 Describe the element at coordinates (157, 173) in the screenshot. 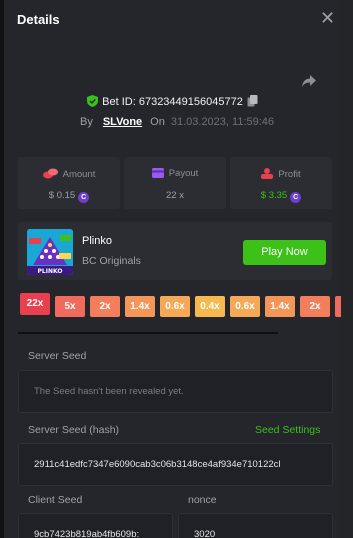

I see `card-icon` at that location.